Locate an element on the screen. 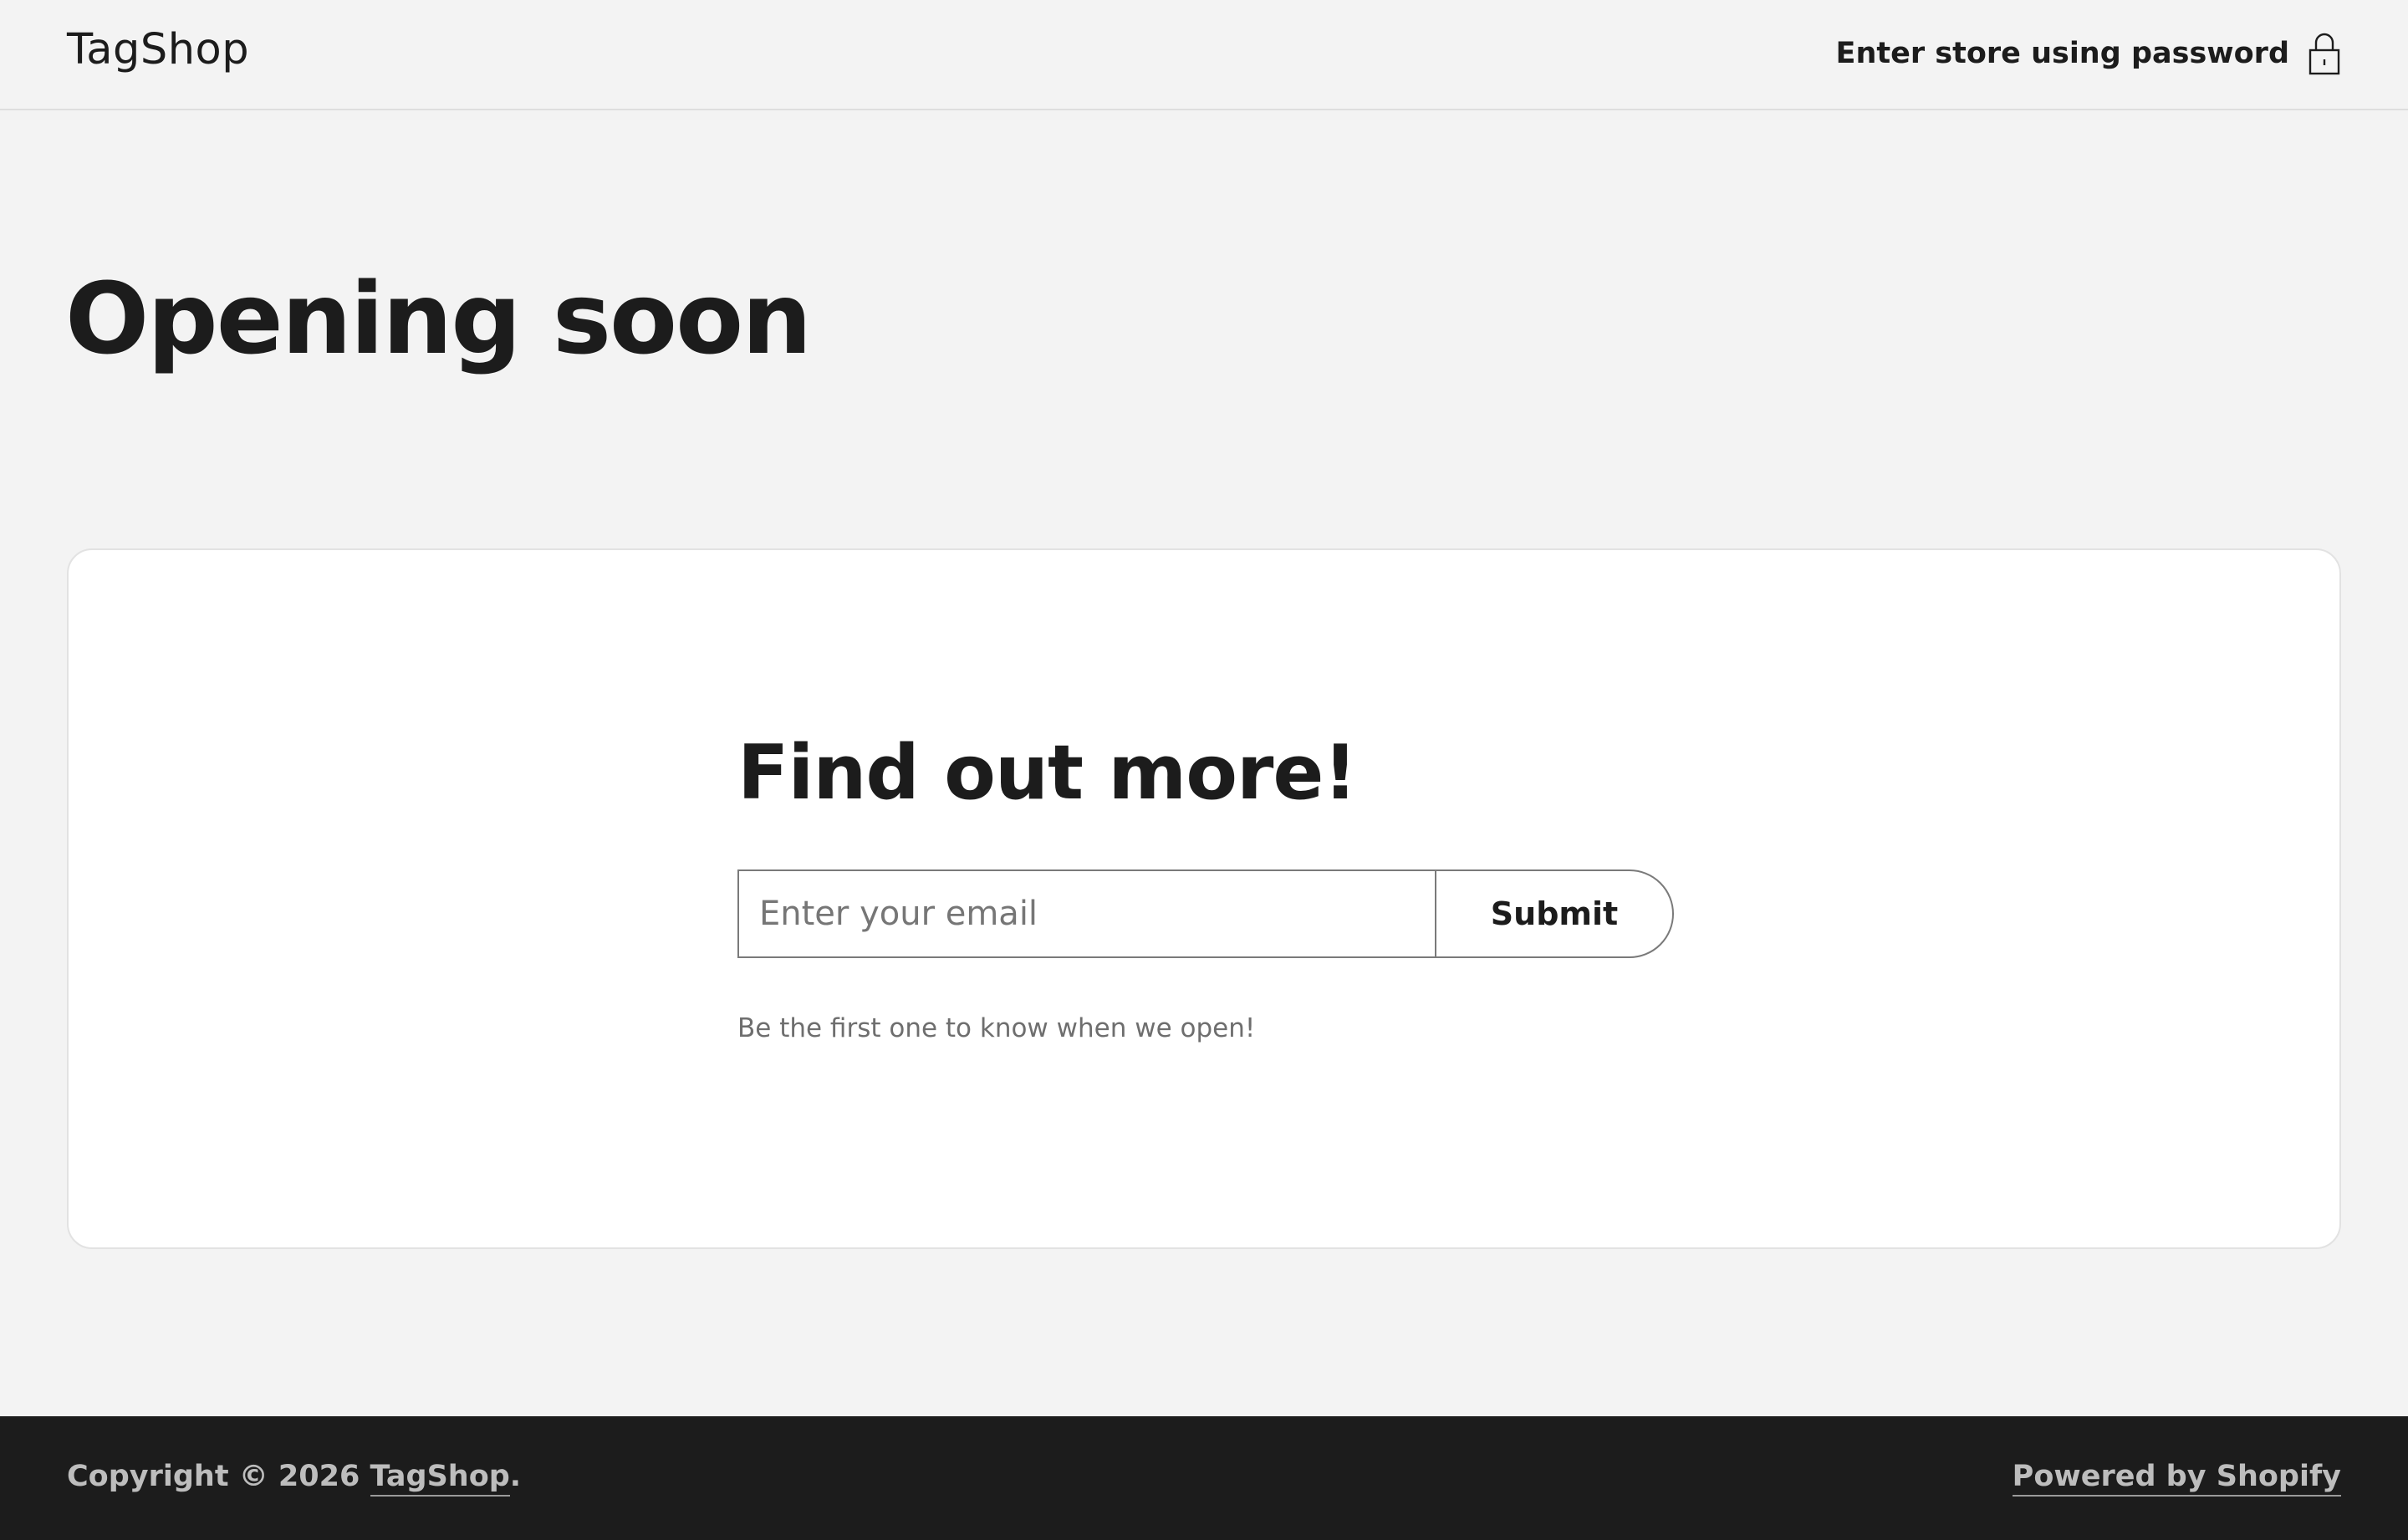 Image resolution: width=2408 pixels, height=1540 pixels. newsletter-note: Be the first one to know when we open! is located at coordinates (997, 1028).